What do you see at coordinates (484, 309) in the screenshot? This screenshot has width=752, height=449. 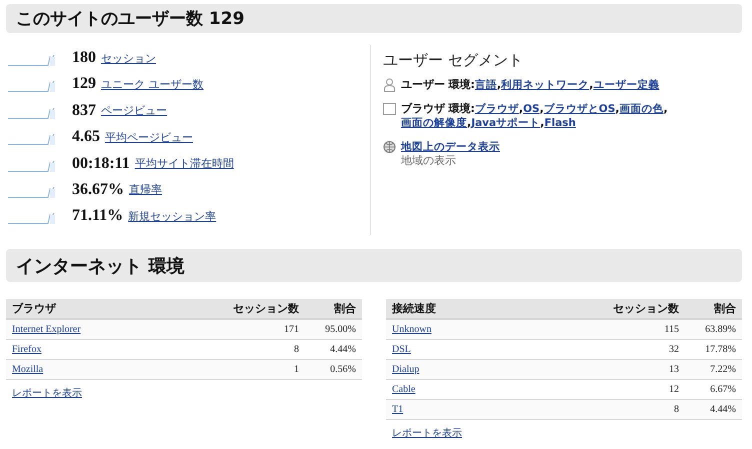 I see `column-header: 接続速度` at bounding box center [484, 309].